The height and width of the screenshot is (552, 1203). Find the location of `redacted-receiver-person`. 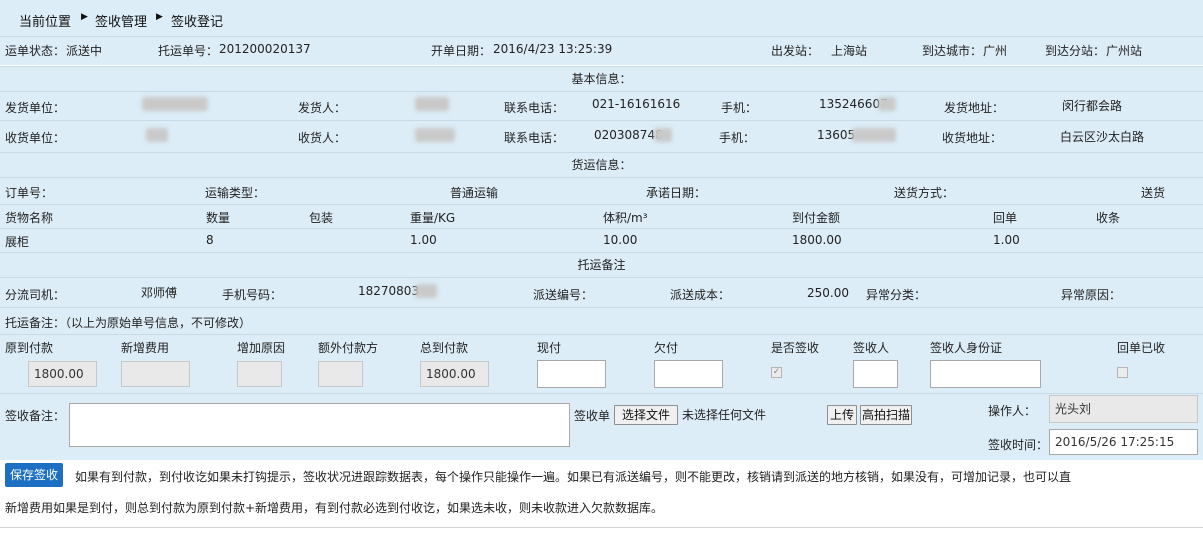

redacted-receiver-person is located at coordinates (435, 135).